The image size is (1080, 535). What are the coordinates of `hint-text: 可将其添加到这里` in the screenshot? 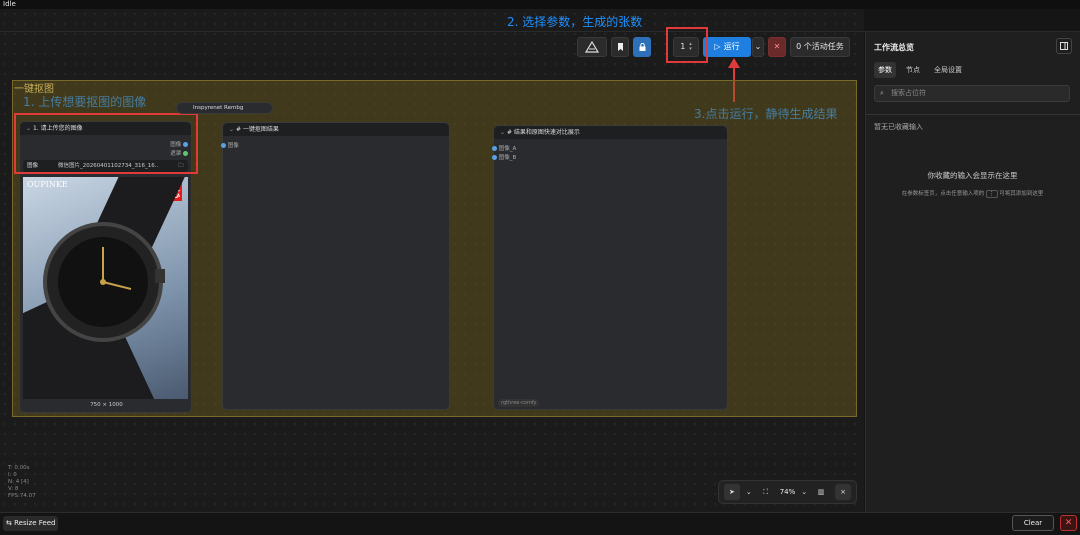 It's located at (1021, 194).